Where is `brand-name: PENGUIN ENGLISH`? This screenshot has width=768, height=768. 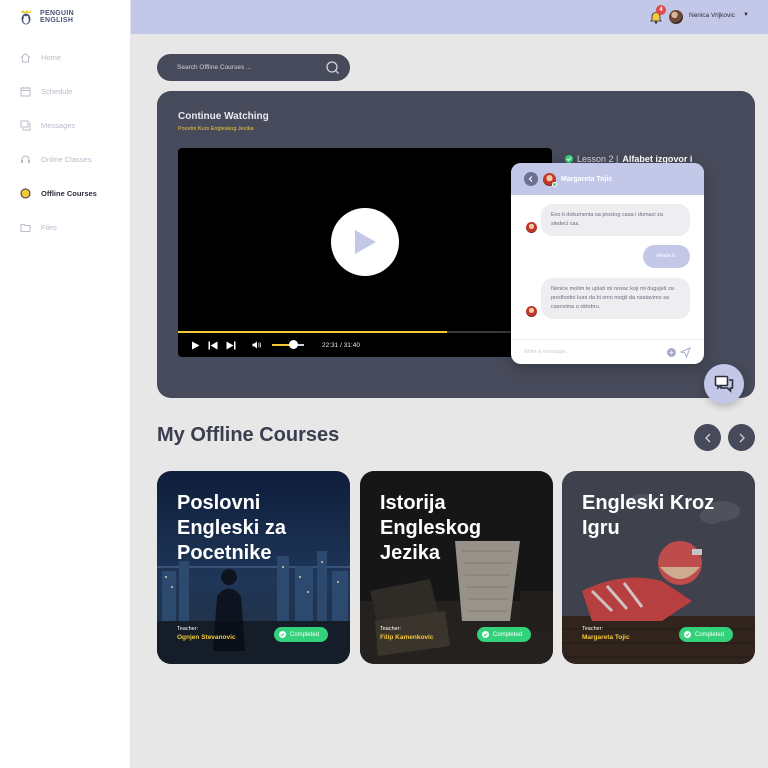 brand-name: PENGUIN ENGLISH is located at coordinates (57, 17).